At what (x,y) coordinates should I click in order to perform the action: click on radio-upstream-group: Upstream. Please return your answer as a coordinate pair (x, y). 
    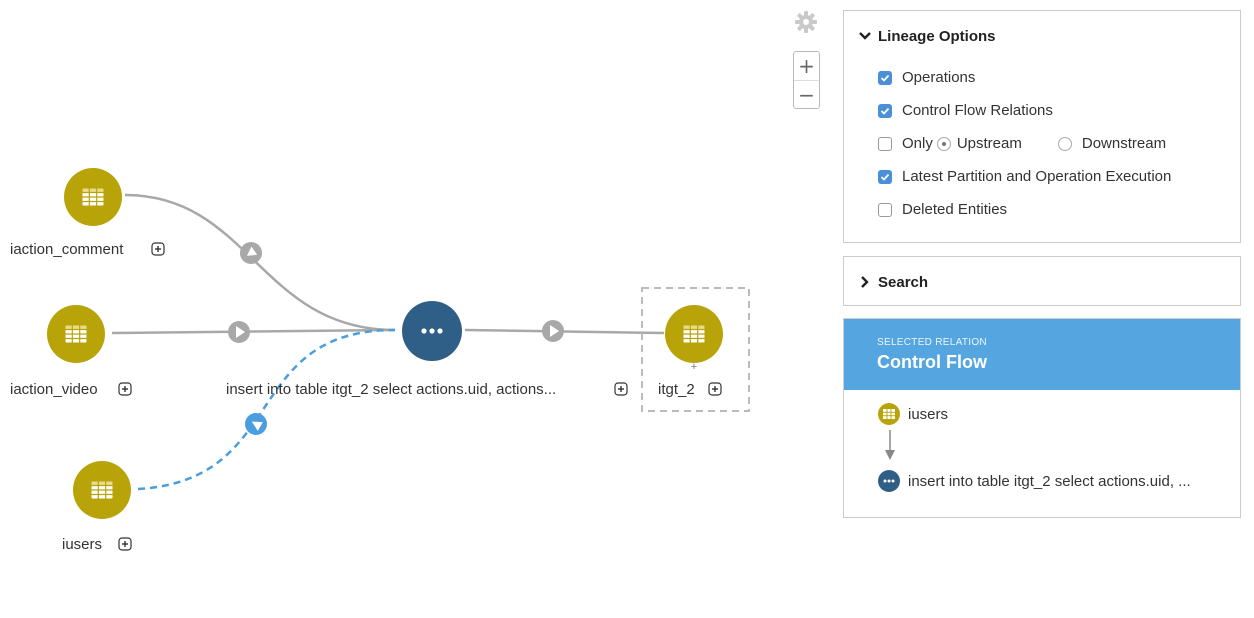
    Looking at the image, I should click on (977, 143).